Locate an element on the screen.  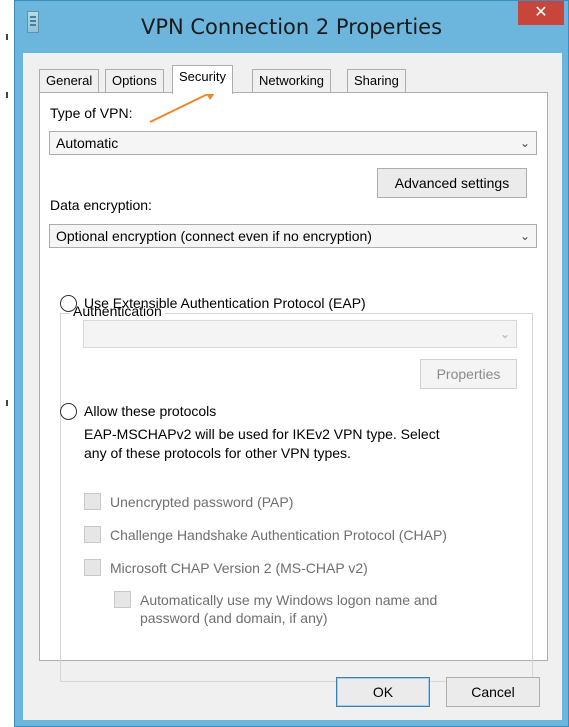
chap-checkbox is located at coordinates (92, 534).